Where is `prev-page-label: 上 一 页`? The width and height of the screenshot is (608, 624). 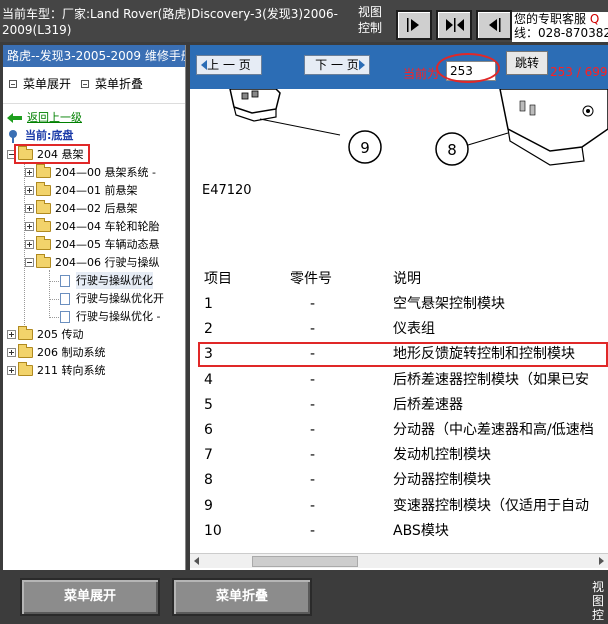
prev-page-label: 上 一 页 is located at coordinates (229, 65).